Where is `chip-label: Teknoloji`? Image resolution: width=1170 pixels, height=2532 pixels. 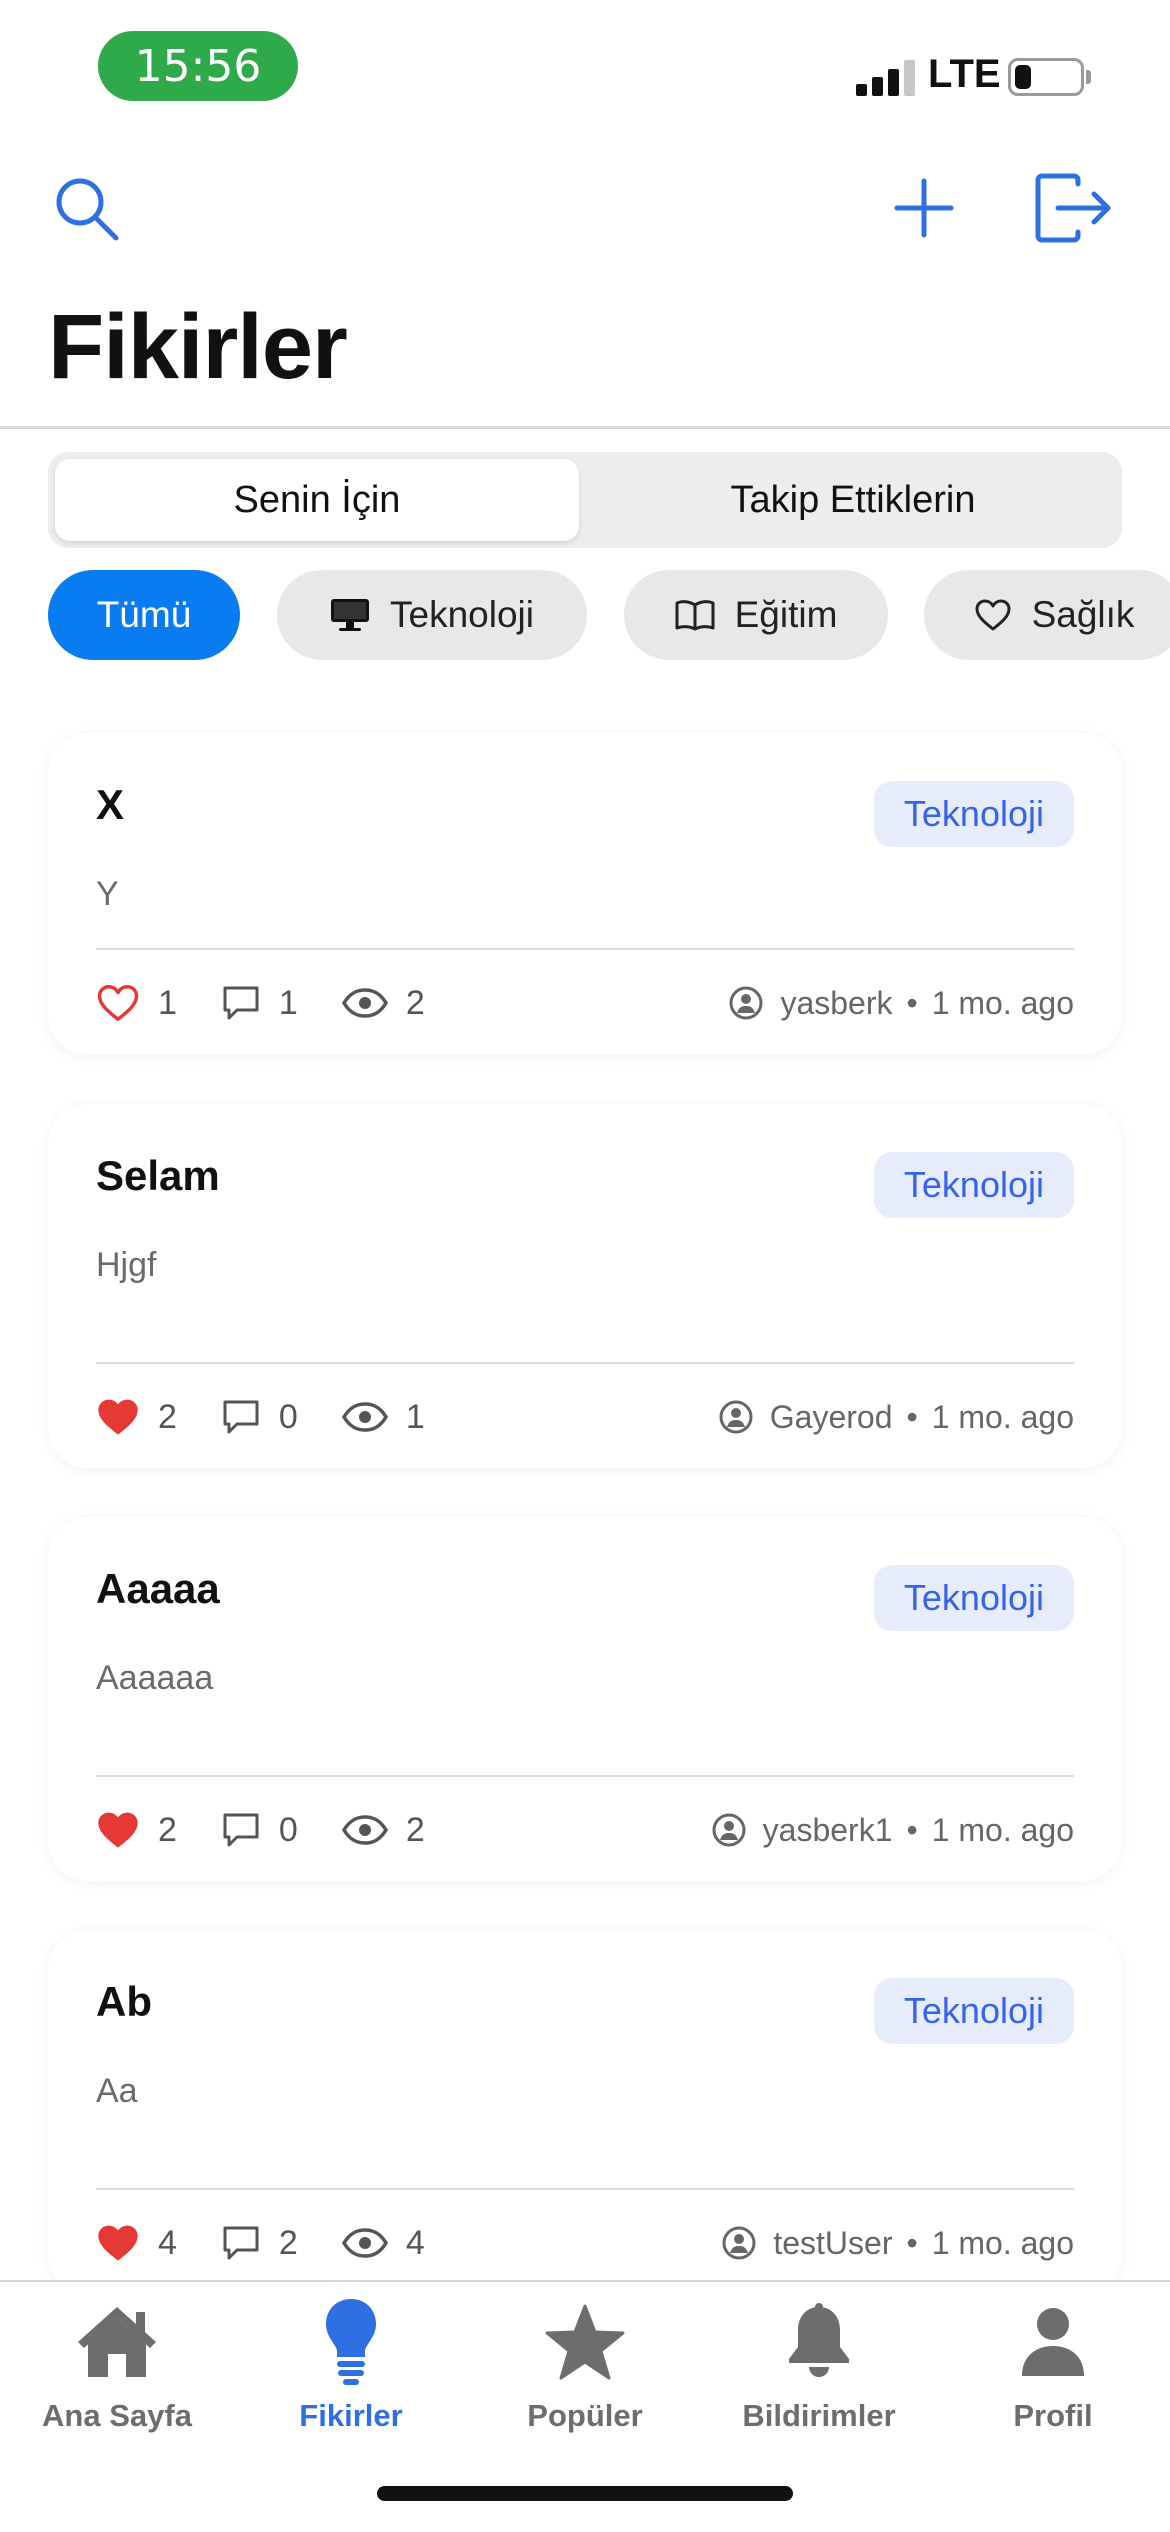
chip-label: Teknoloji is located at coordinates (462, 614).